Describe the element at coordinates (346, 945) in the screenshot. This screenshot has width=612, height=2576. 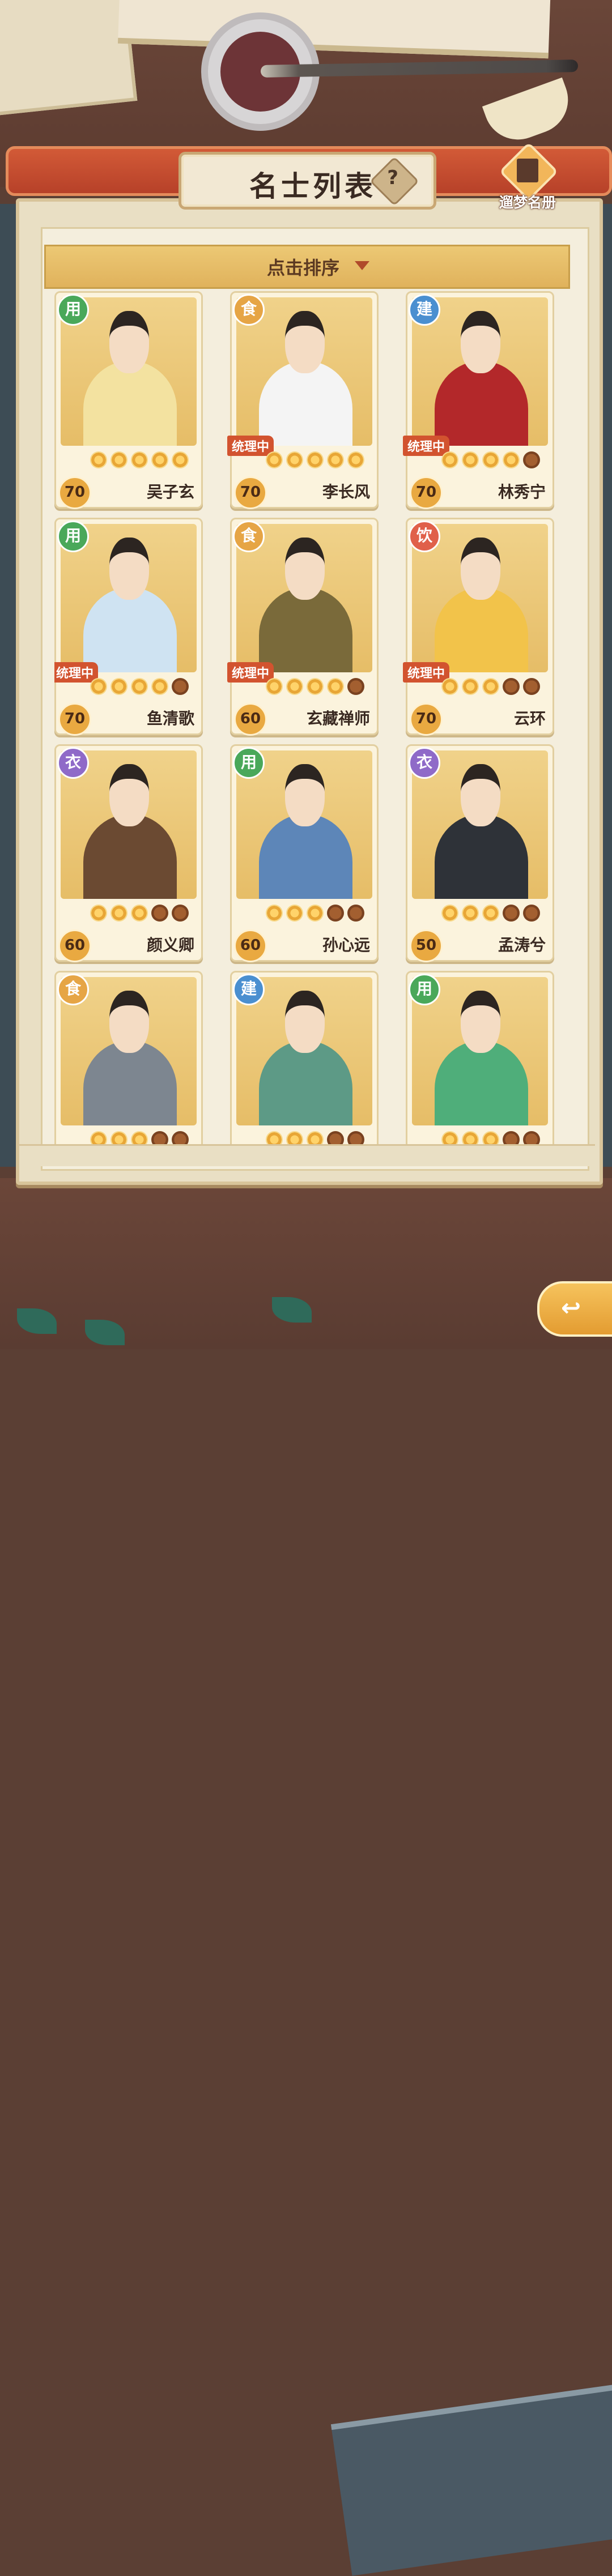
I see `scholar-name: 孙心远` at that location.